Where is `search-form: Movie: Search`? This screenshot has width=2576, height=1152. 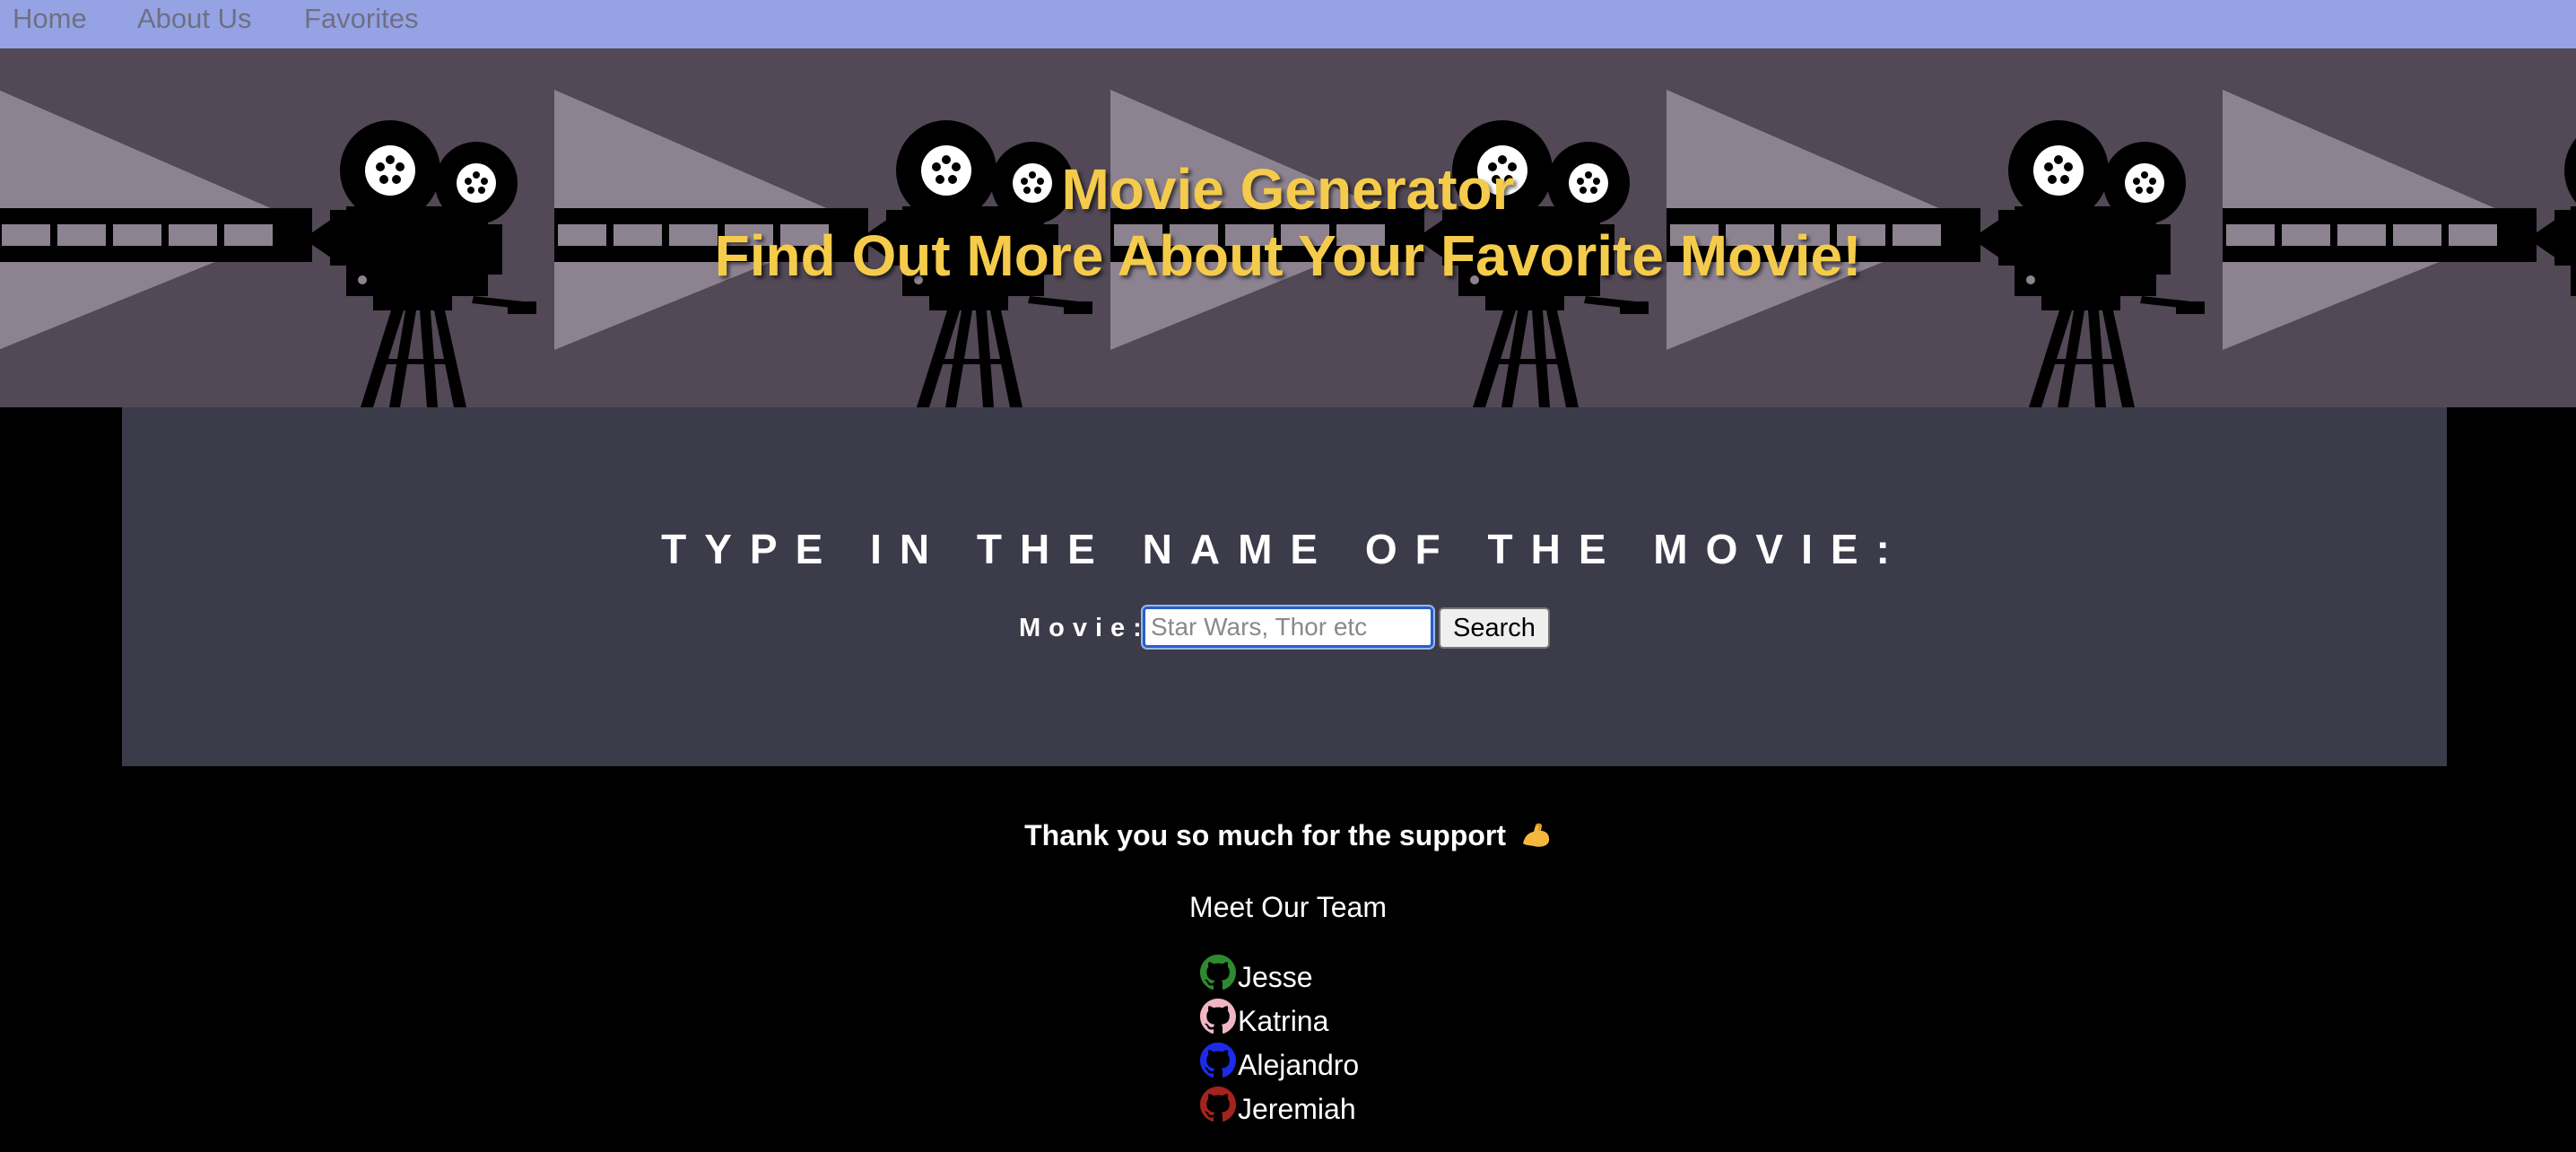
search-form: Movie: Search is located at coordinates (1284, 627).